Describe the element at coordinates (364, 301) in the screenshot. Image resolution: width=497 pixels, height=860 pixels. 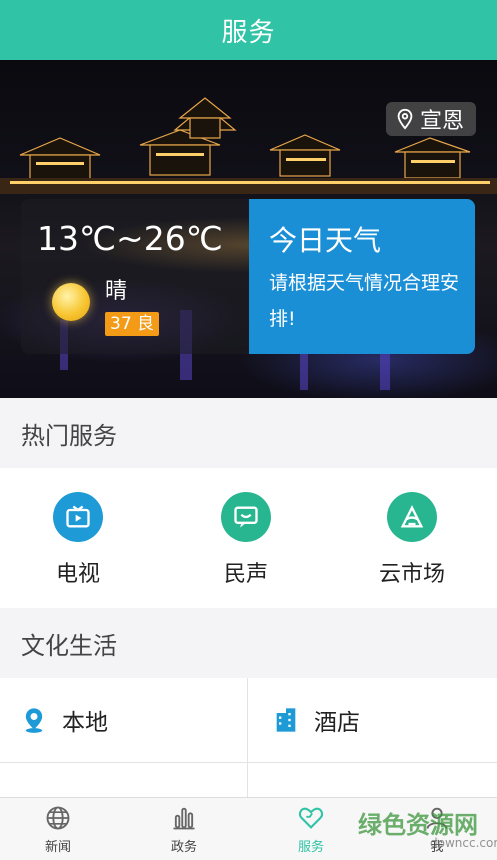
I see `weather-card-tip: 请根据天气情况合理安排!` at that location.